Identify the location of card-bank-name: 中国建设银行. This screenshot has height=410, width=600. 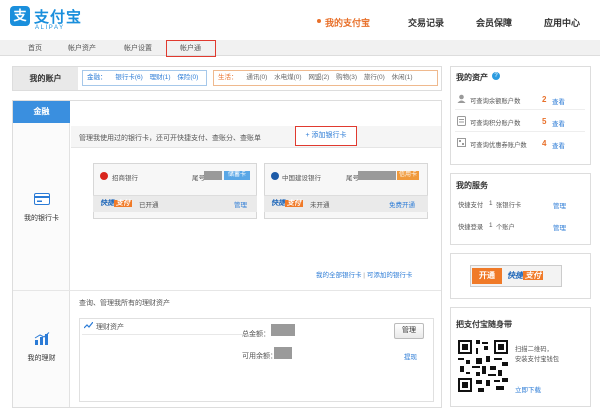
(301, 178).